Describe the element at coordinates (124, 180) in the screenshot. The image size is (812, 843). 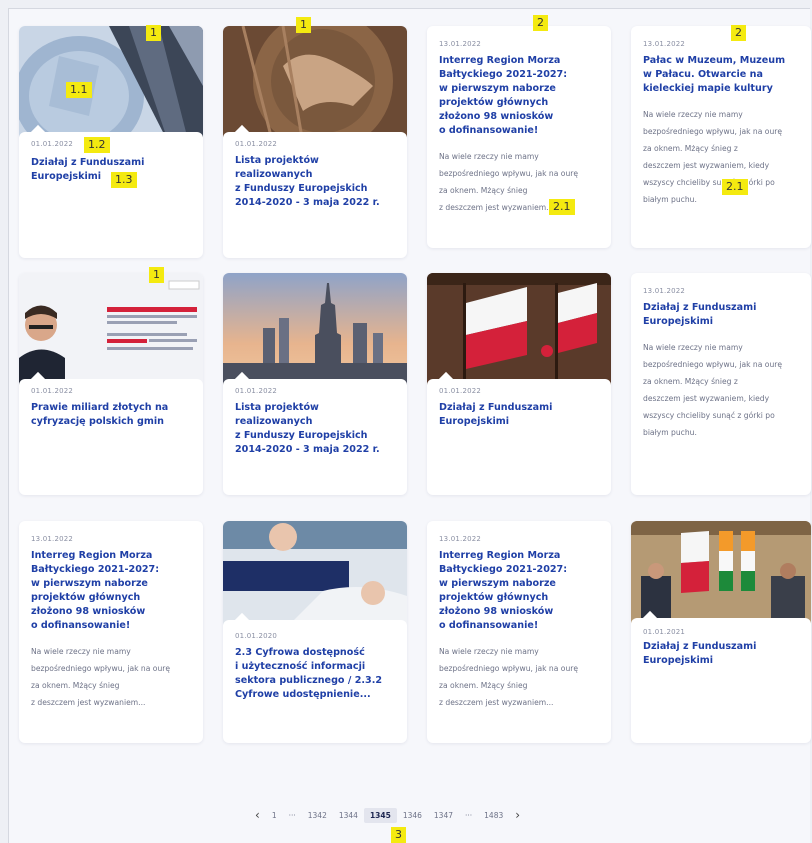
I see `annotation-tag: 1.3` at that location.